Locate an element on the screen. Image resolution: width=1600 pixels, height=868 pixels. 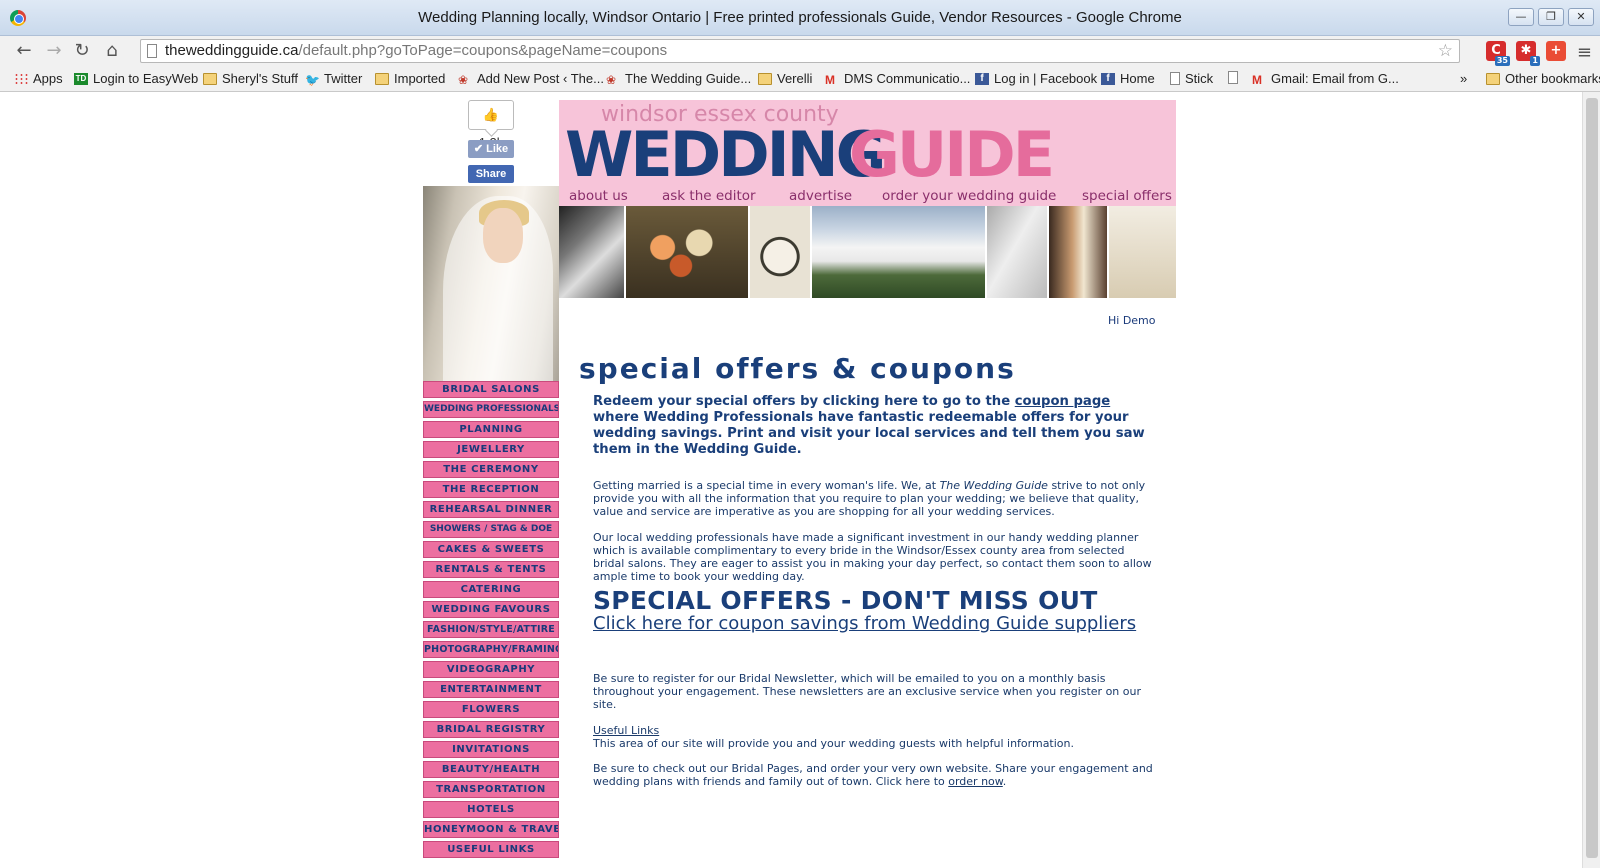
nav-videography: VIDEOGRAPHY is located at coordinates (491, 669).